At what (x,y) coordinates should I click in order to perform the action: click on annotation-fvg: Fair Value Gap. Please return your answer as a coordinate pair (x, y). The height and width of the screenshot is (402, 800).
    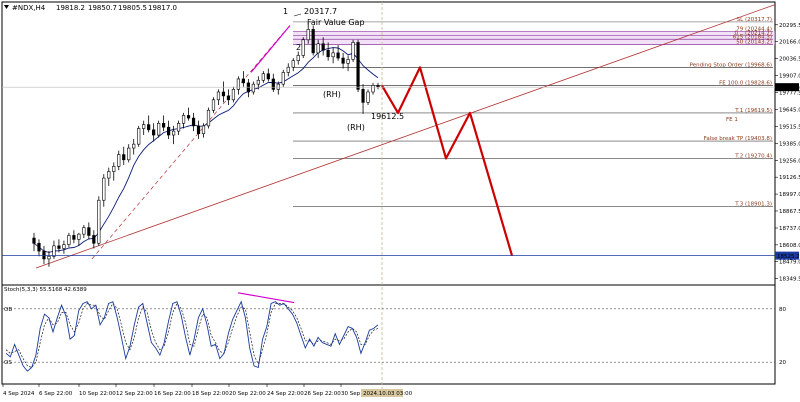
    Looking at the image, I should click on (336, 22).